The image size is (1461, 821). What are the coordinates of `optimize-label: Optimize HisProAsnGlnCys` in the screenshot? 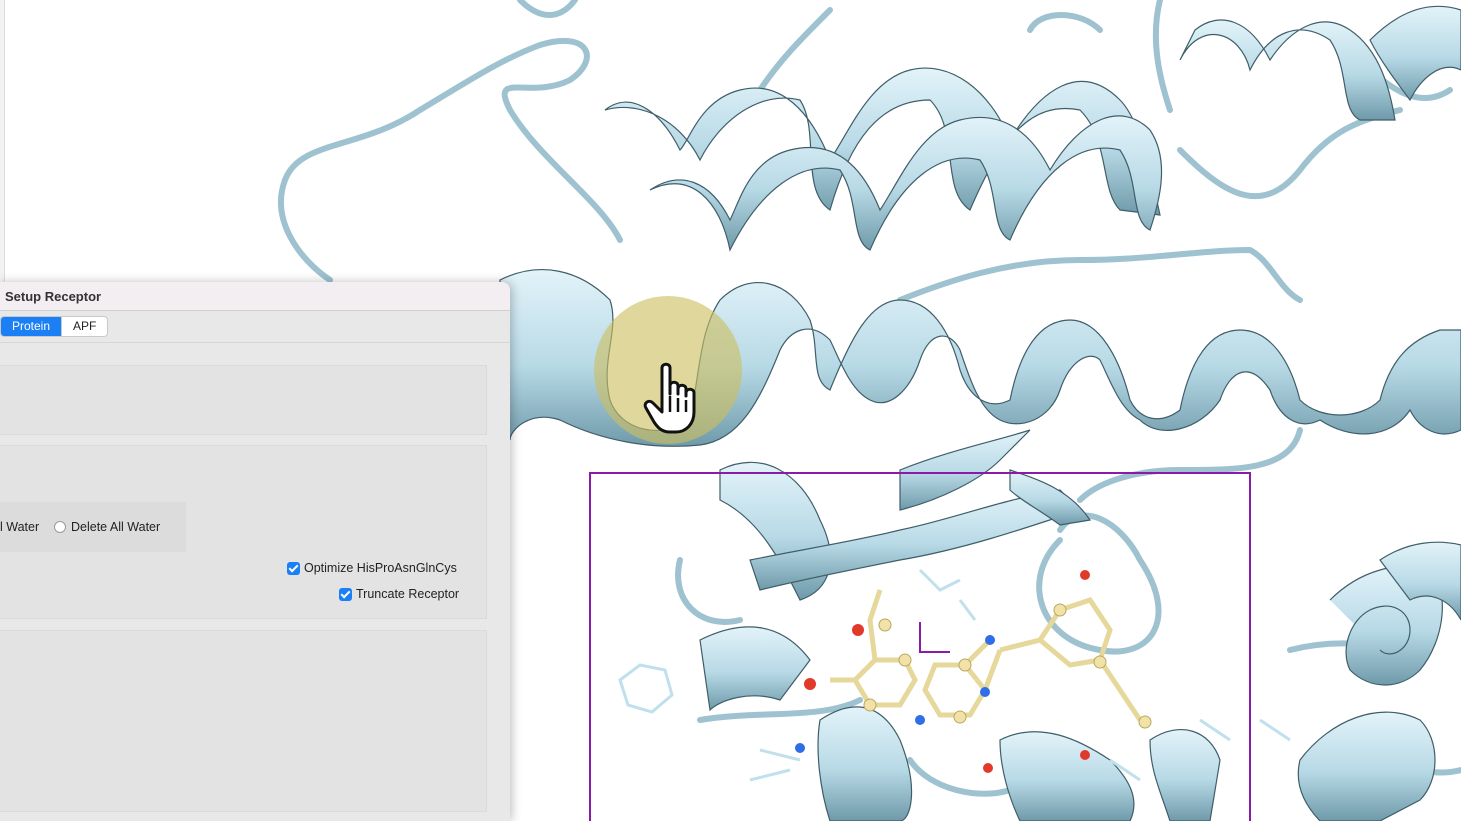 It's located at (380, 568).